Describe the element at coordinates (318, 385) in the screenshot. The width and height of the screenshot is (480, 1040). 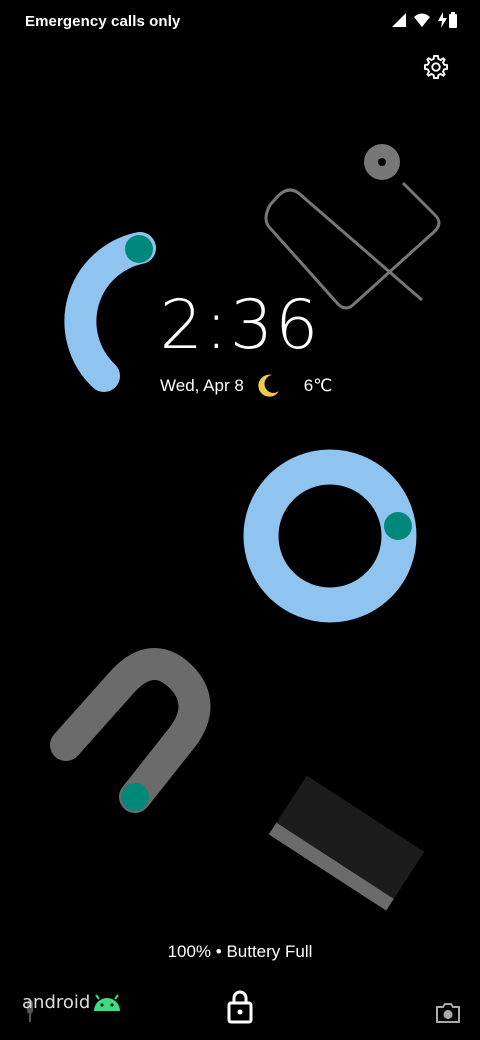
I see `temperature-text: 6℃` at that location.